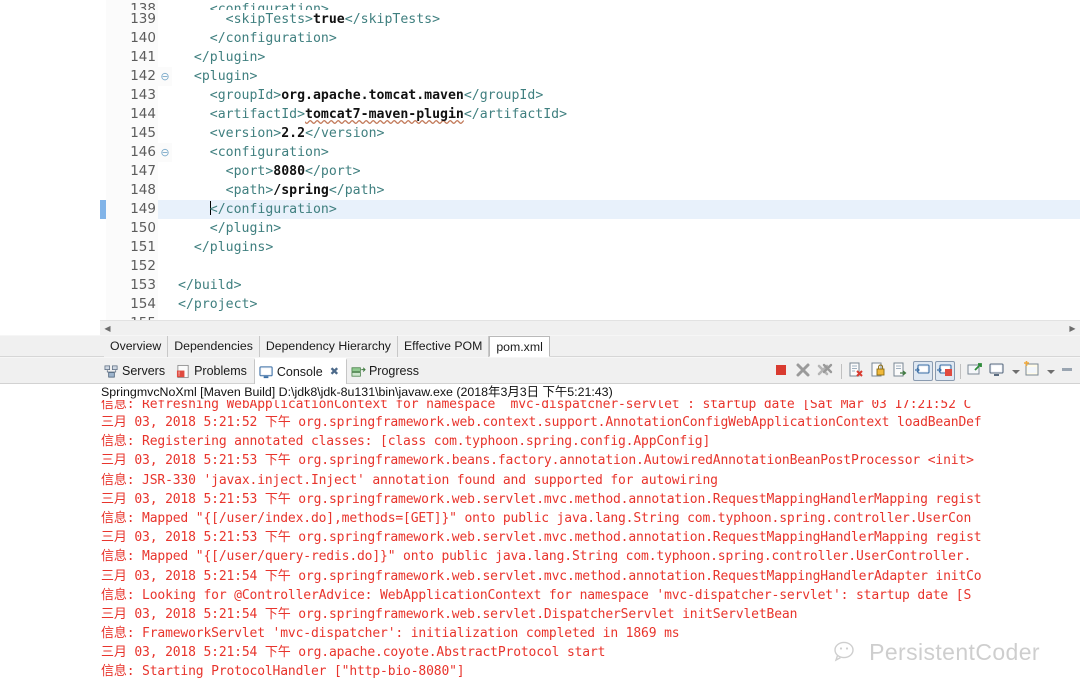  I want to click on code-line: 142 ⊖ <plugin>, so click(590, 76).